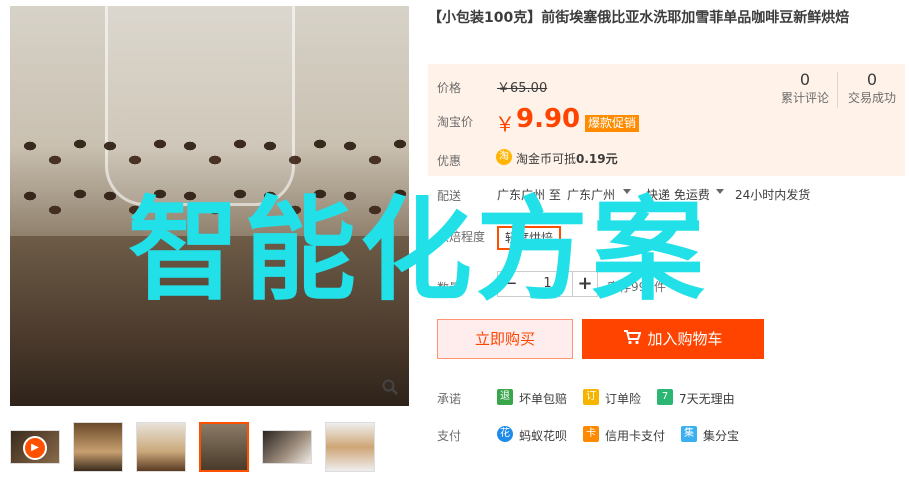 This screenshot has width=906, height=486. Describe the element at coordinates (612, 123) in the screenshot. I see `promo-badge: 爆款促销` at that location.